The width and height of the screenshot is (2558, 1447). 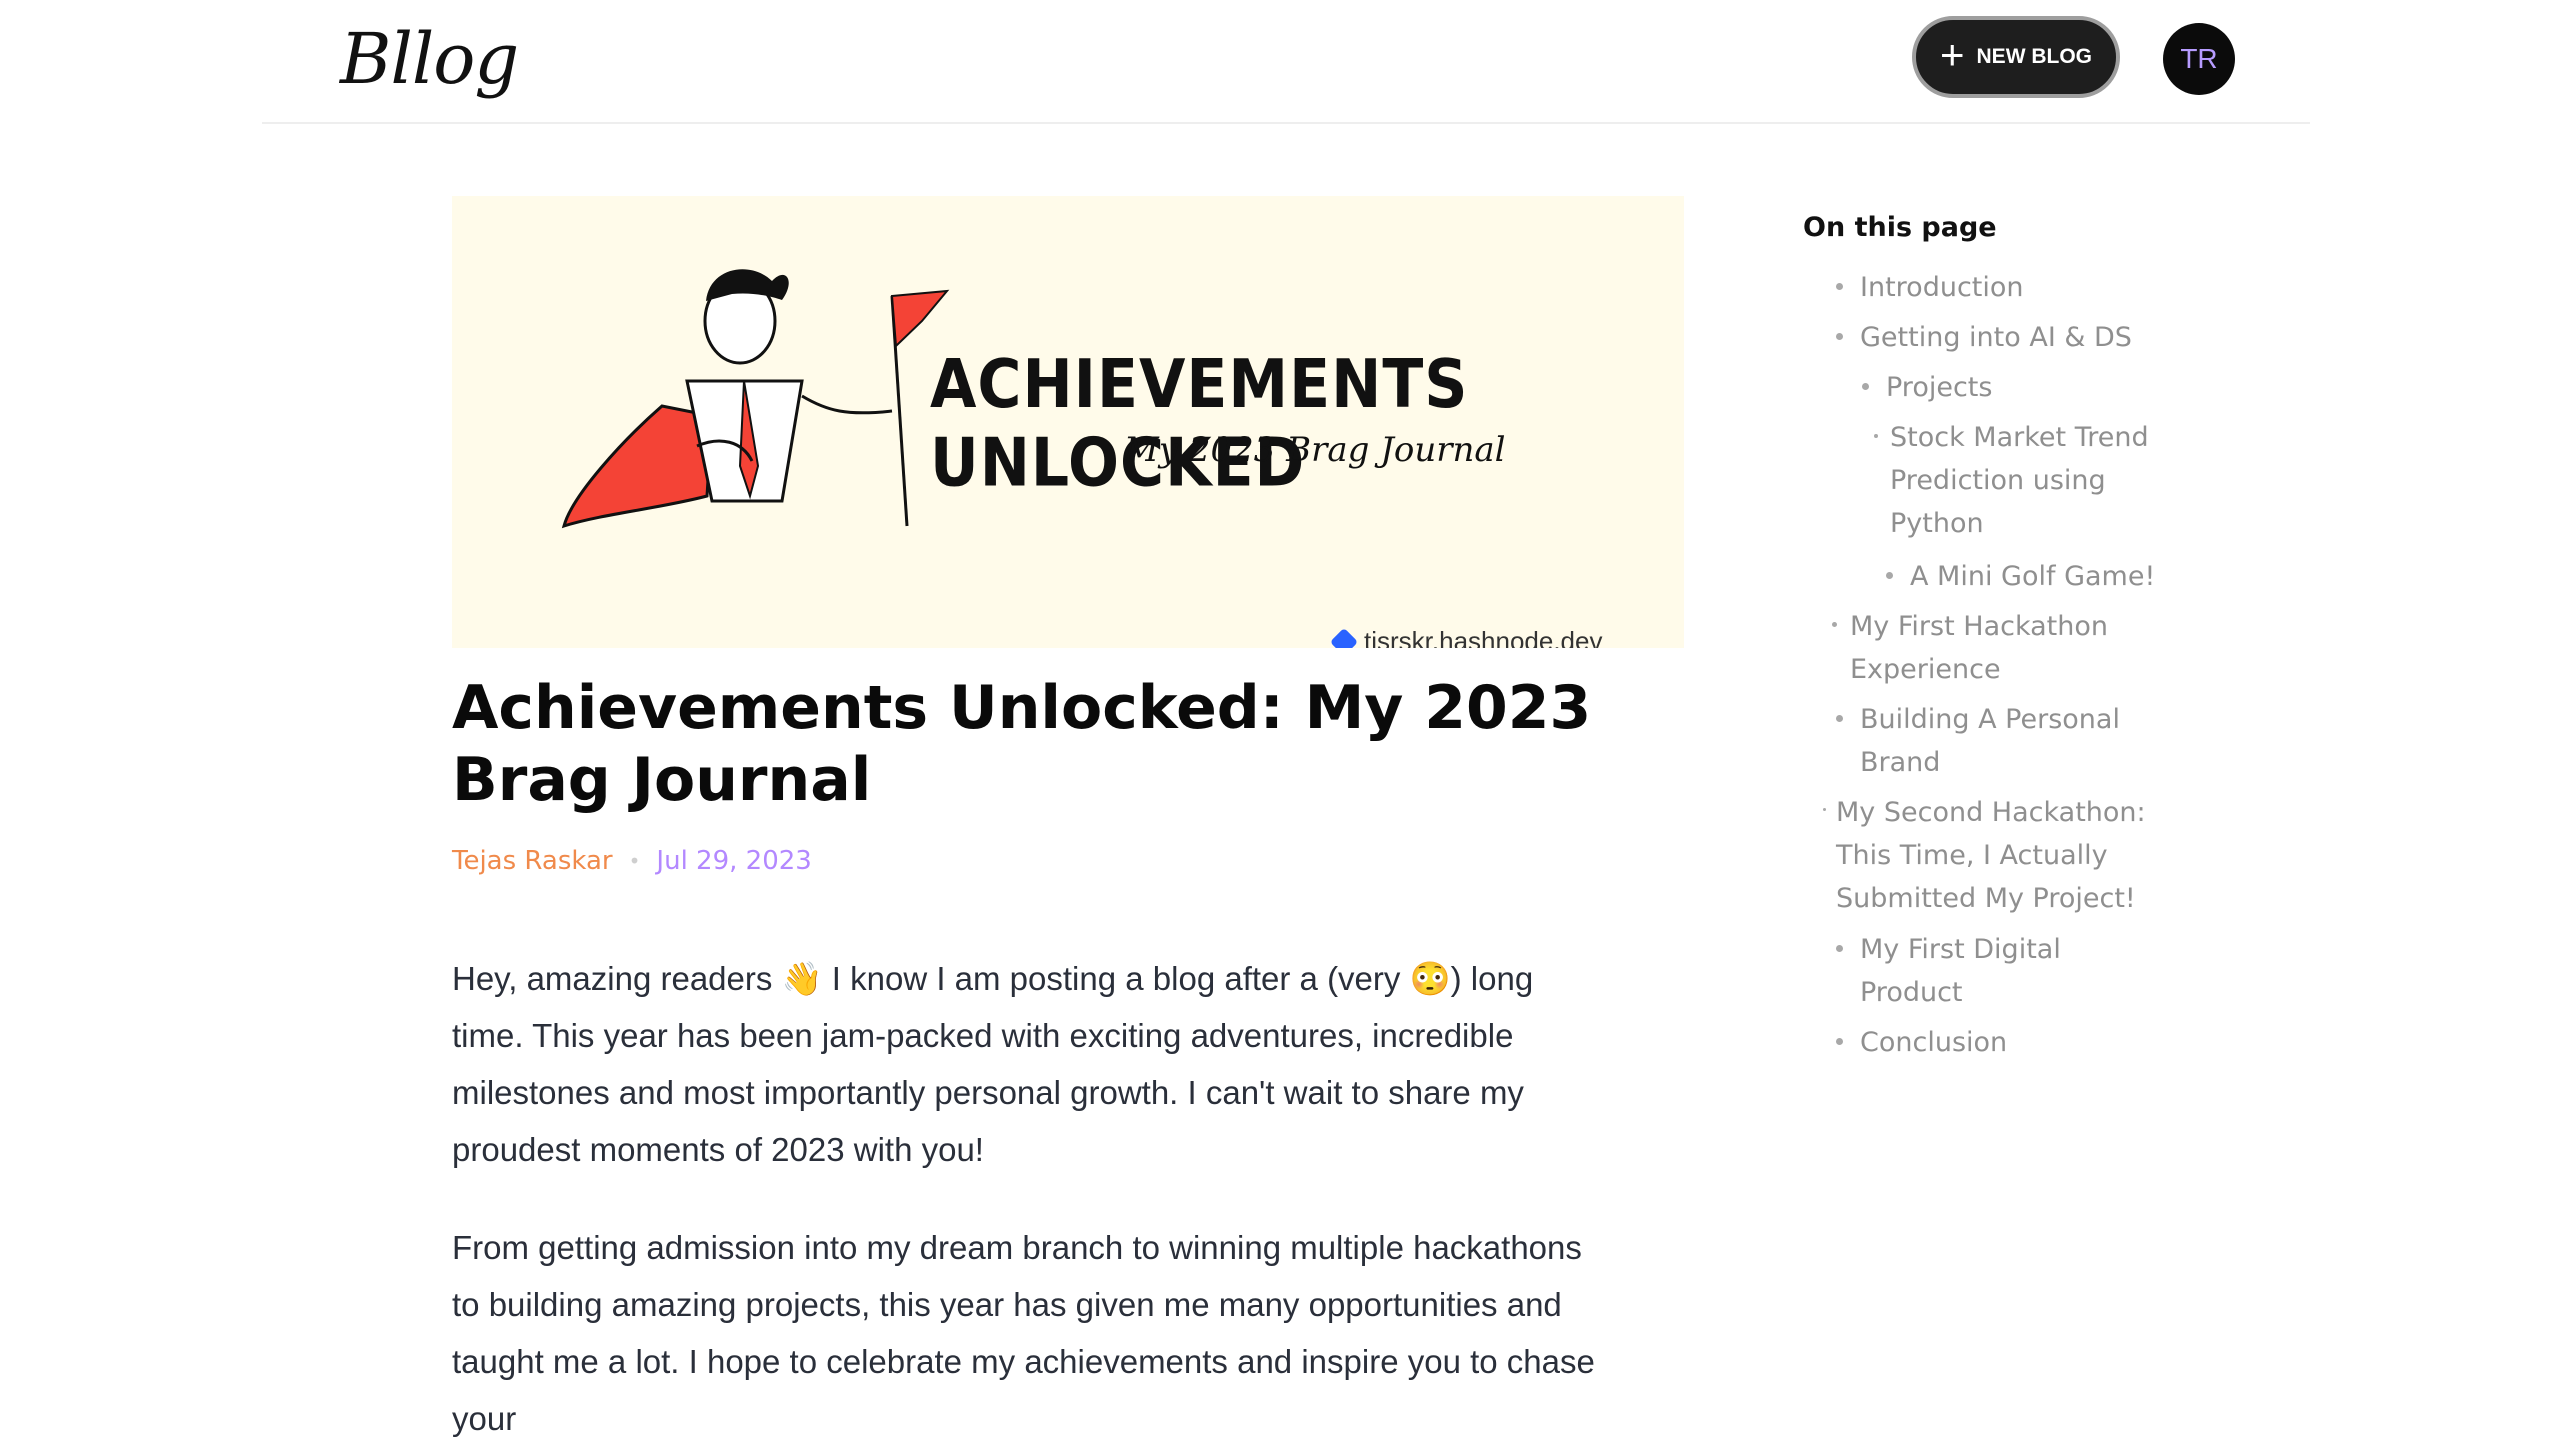 I want to click on hashnode-icon, so click(x=1344, y=637).